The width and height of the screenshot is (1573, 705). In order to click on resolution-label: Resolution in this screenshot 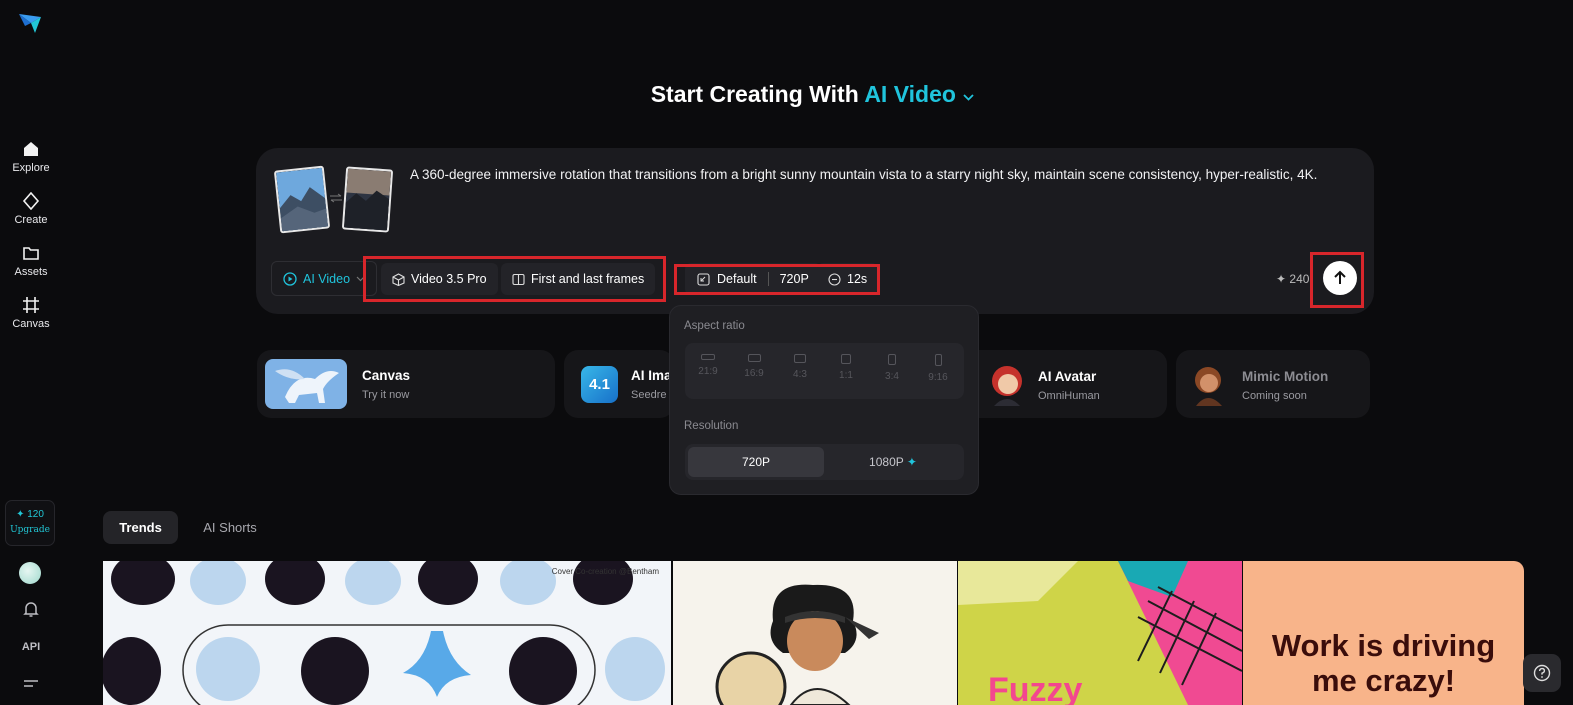, I will do `click(711, 426)`.